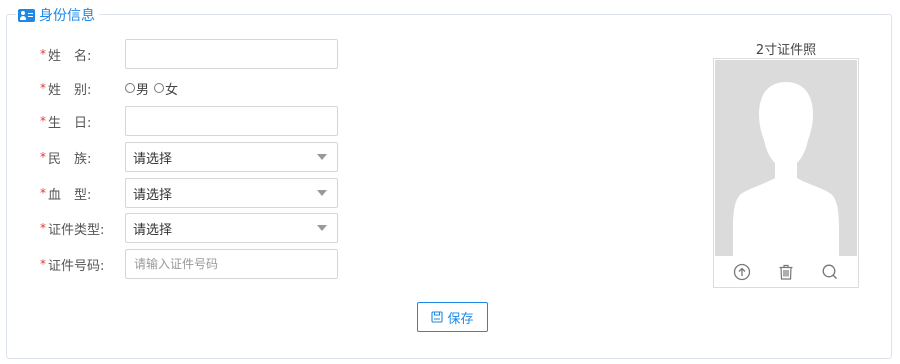 The height and width of the screenshot is (364, 900). Describe the element at coordinates (166, 88) in the screenshot. I see `gender-female-radio: 女` at that location.